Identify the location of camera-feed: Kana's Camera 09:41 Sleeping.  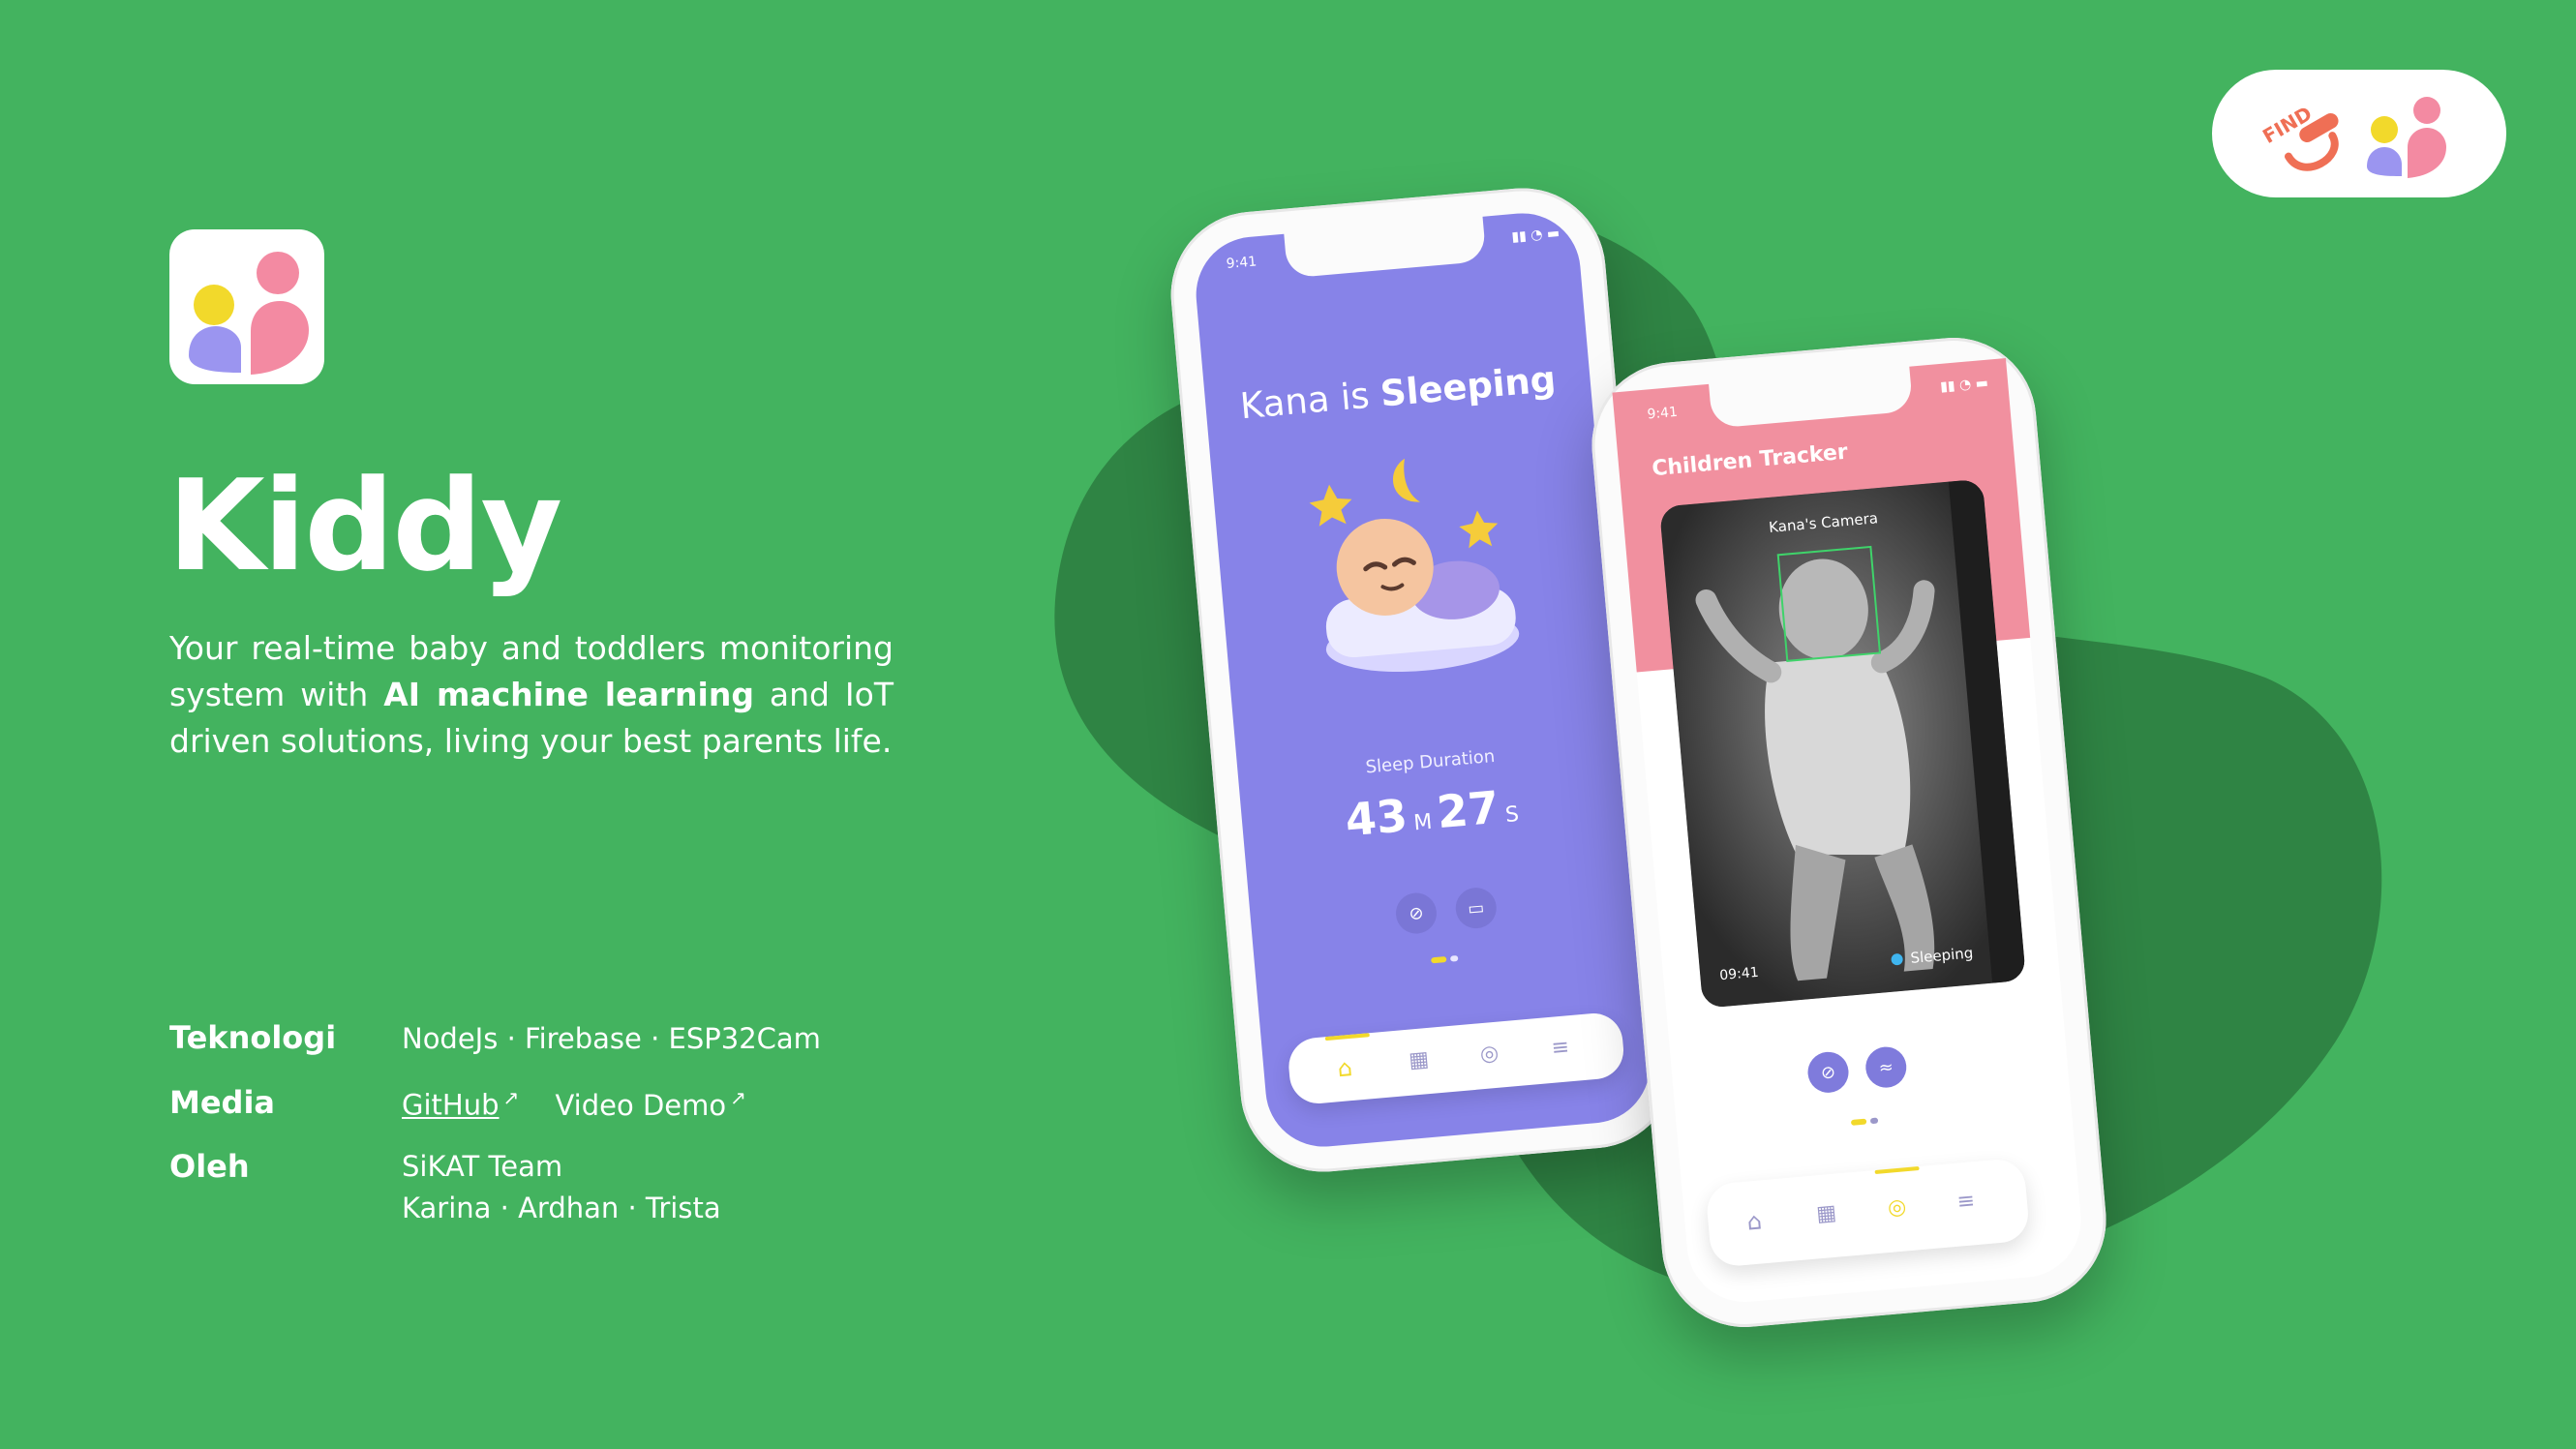
(1842, 743).